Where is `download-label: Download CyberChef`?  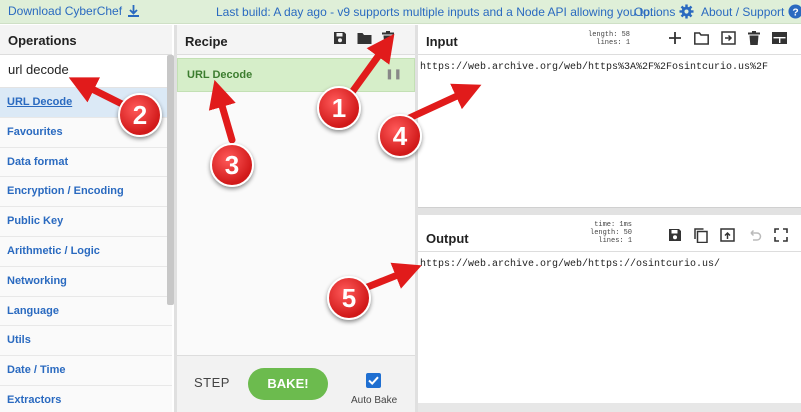 download-label: Download CyberChef is located at coordinates (65, 11).